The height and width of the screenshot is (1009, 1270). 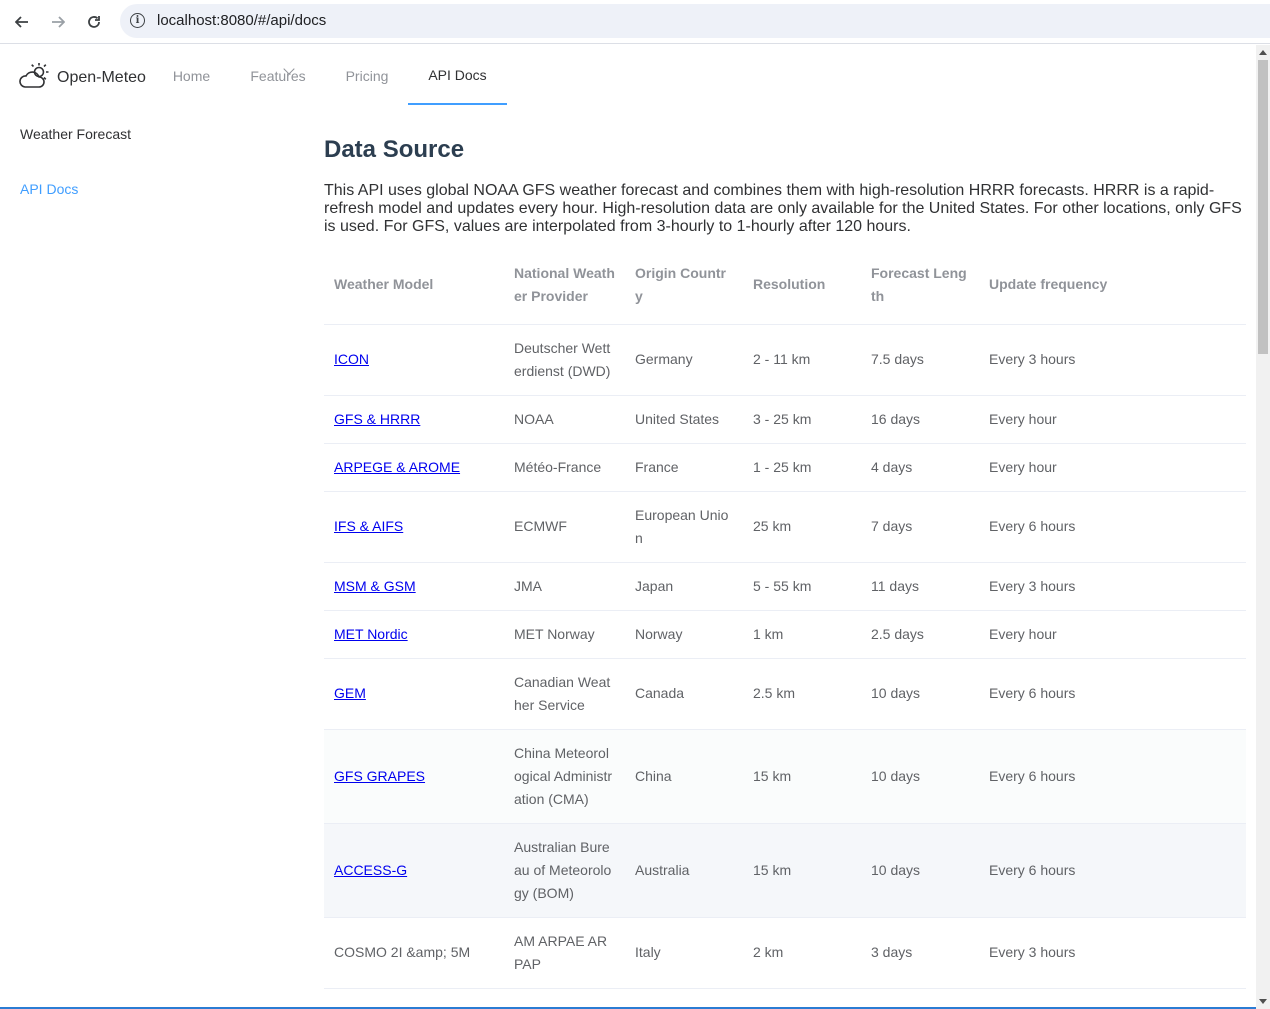 What do you see at coordinates (58, 22) in the screenshot?
I see `forward-icon` at bounding box center [58, 22].